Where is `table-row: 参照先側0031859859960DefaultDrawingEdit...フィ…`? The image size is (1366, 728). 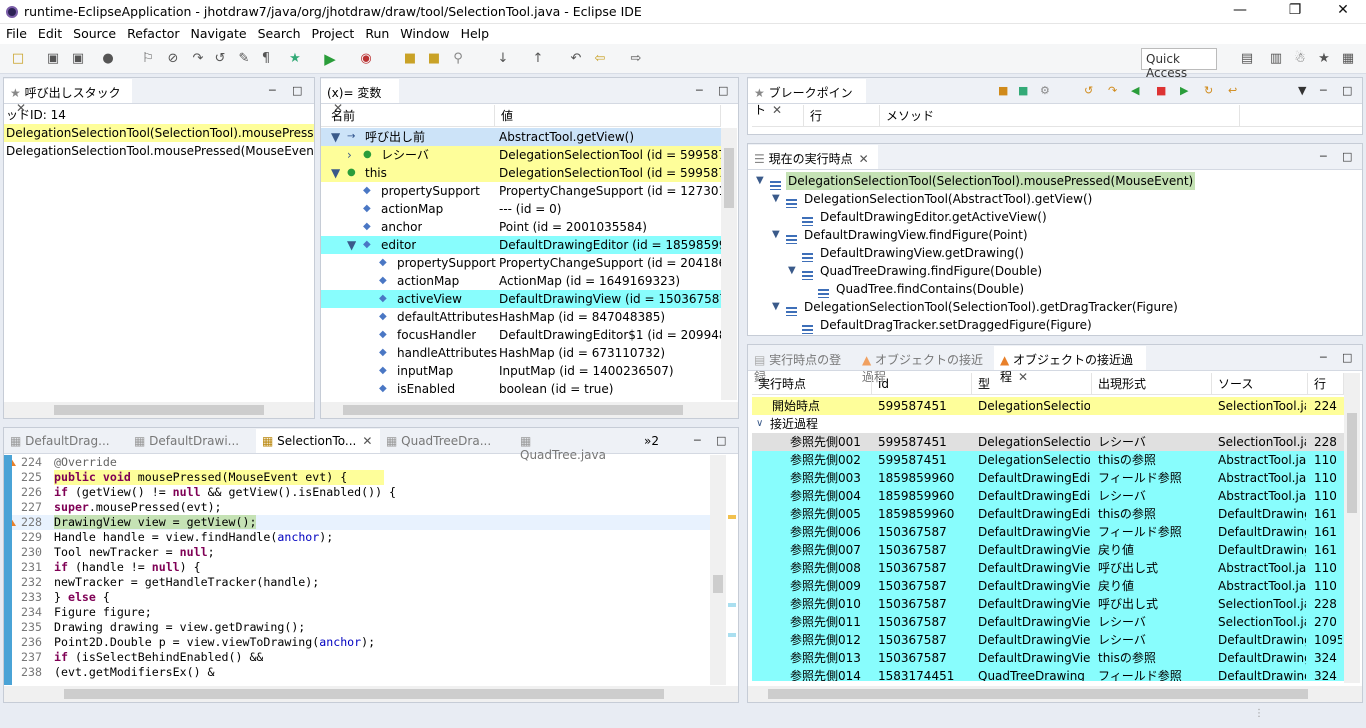
table-row: 参照先側0031859859960DefaultDrawingEdit...フィ… is located at coordinates (1048, 478).